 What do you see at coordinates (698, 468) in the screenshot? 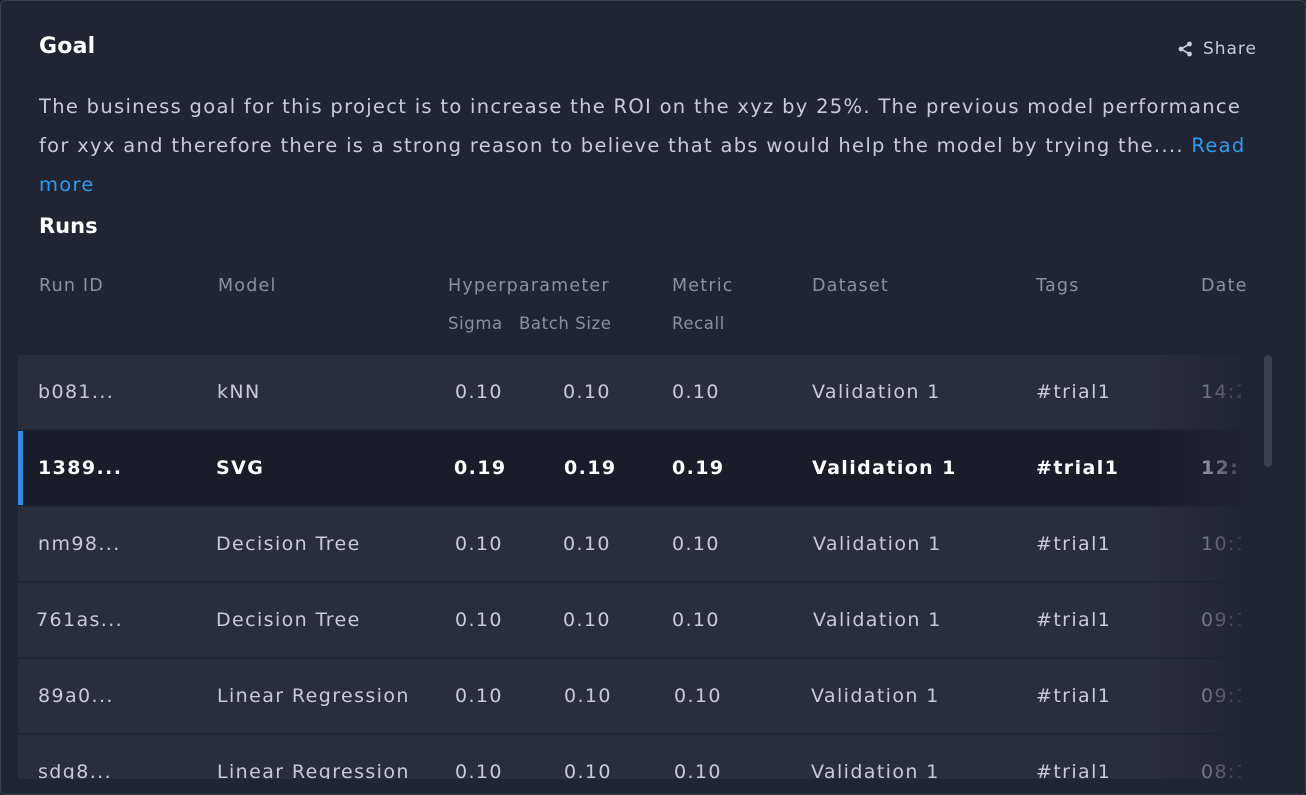
I see `cell-recall: 0.19` at bounding box center [698, 468].